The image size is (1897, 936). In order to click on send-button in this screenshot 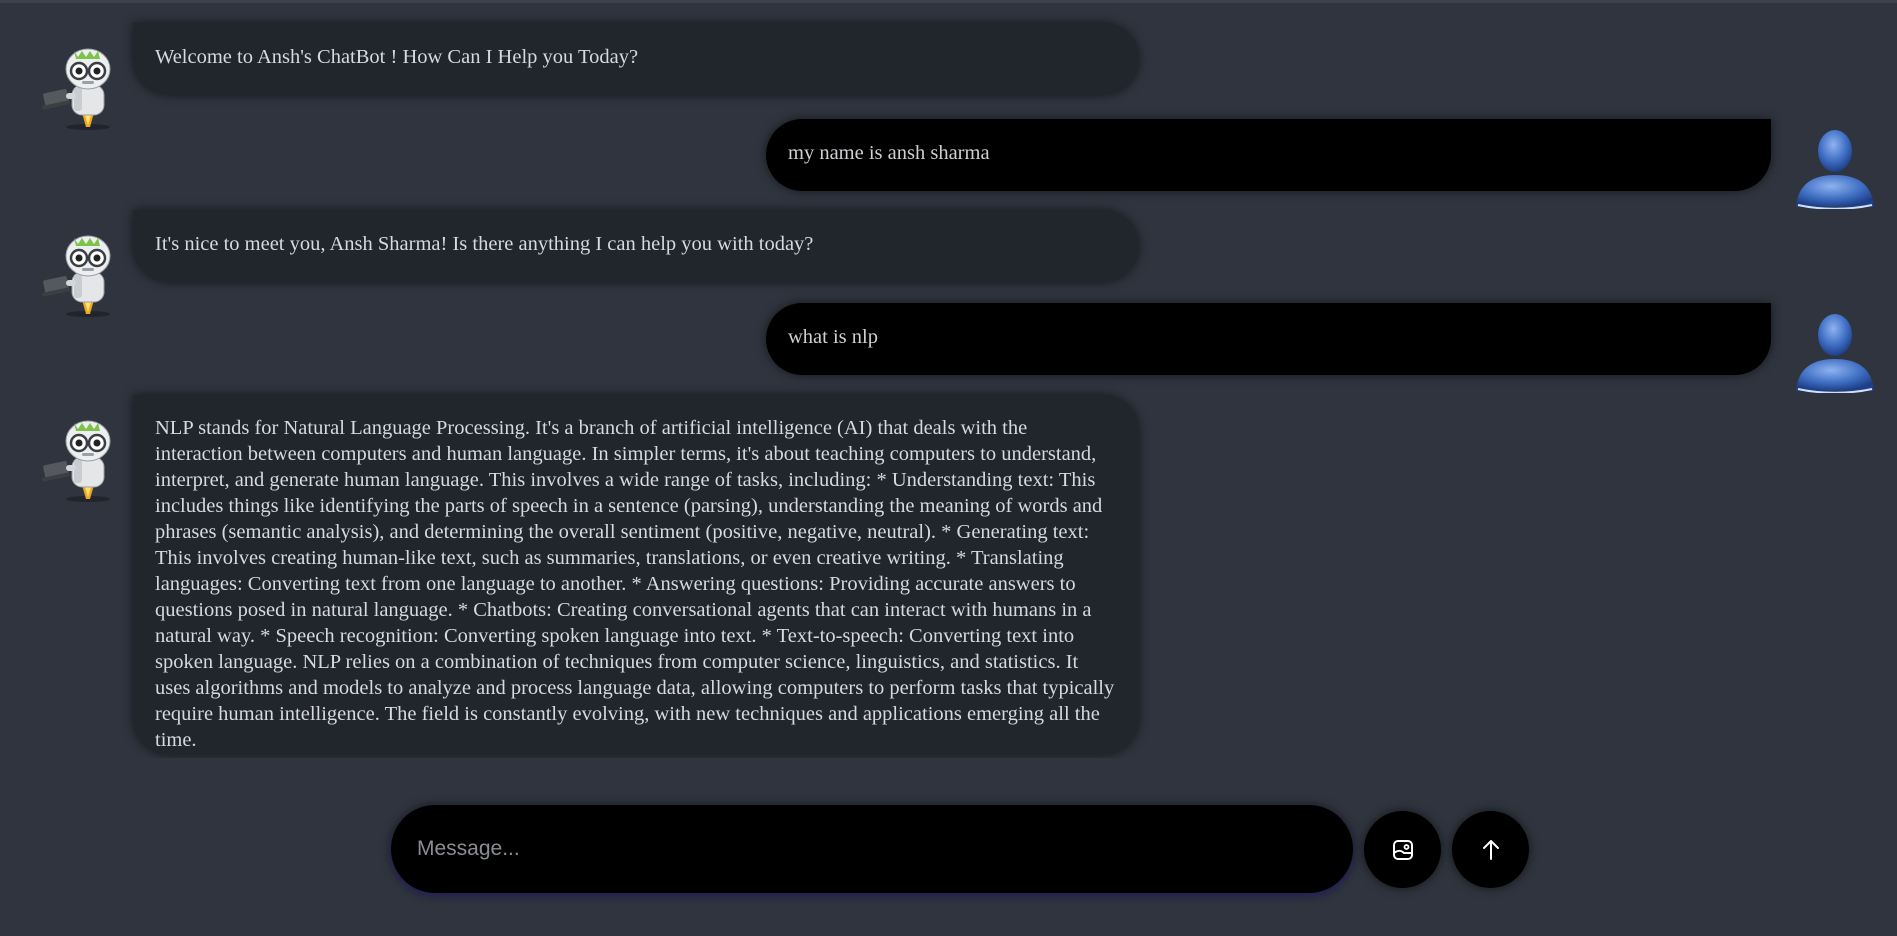, I will do `click(1490, 849)`.